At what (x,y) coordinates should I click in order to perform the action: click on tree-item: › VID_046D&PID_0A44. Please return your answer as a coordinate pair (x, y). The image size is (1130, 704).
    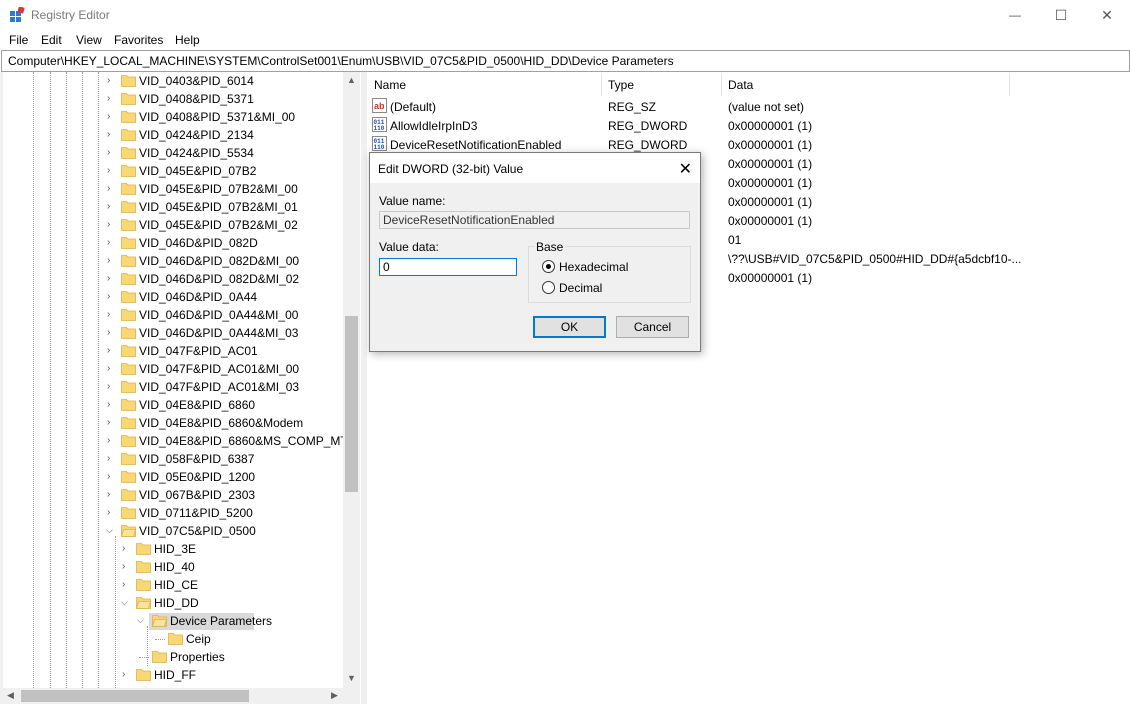
    Looking at the image, I should click on (173, 297).